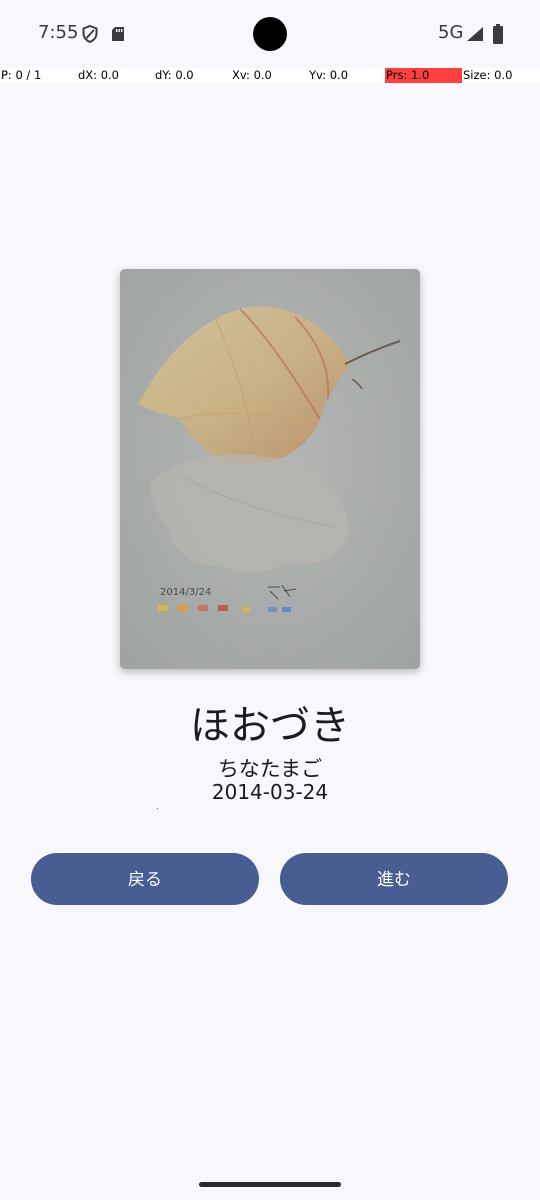  I want to click on delta-y: dY: 0.0, so click(174, 75).